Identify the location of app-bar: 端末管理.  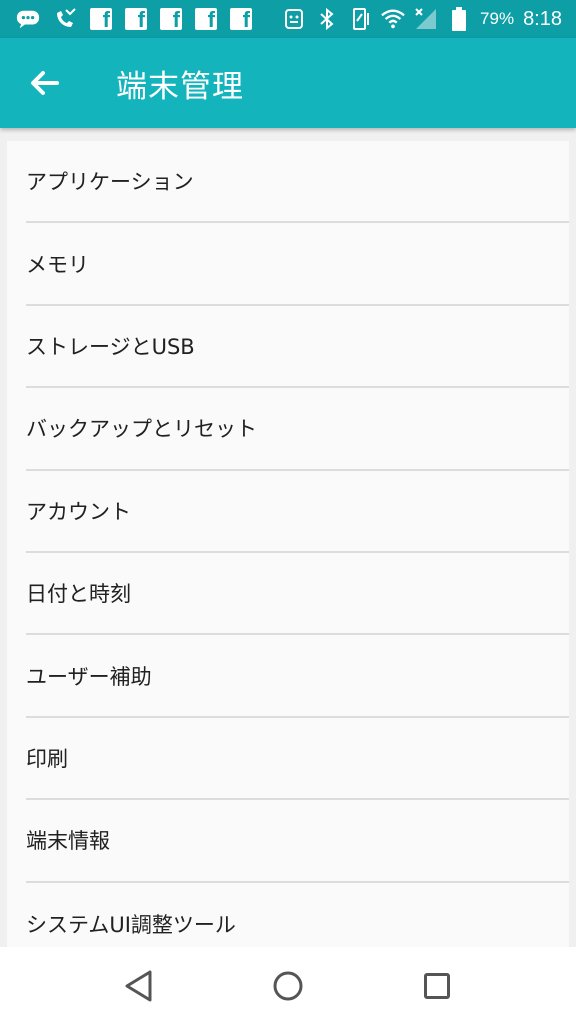
(288, 83).